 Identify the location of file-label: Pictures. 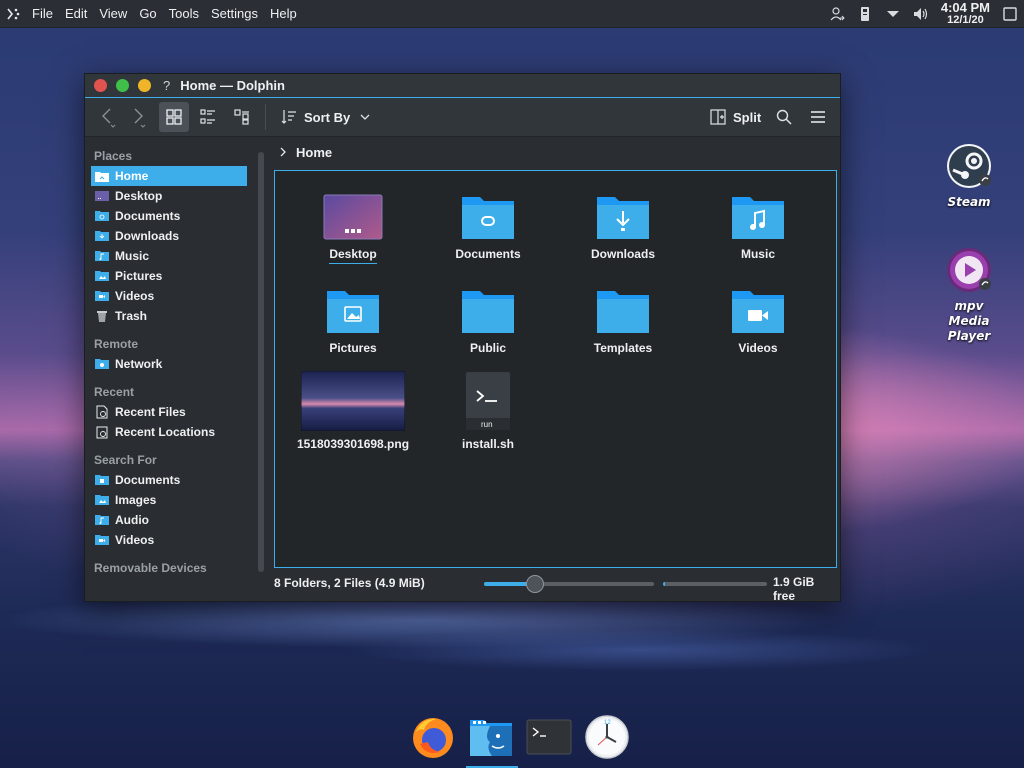
(353, 348).